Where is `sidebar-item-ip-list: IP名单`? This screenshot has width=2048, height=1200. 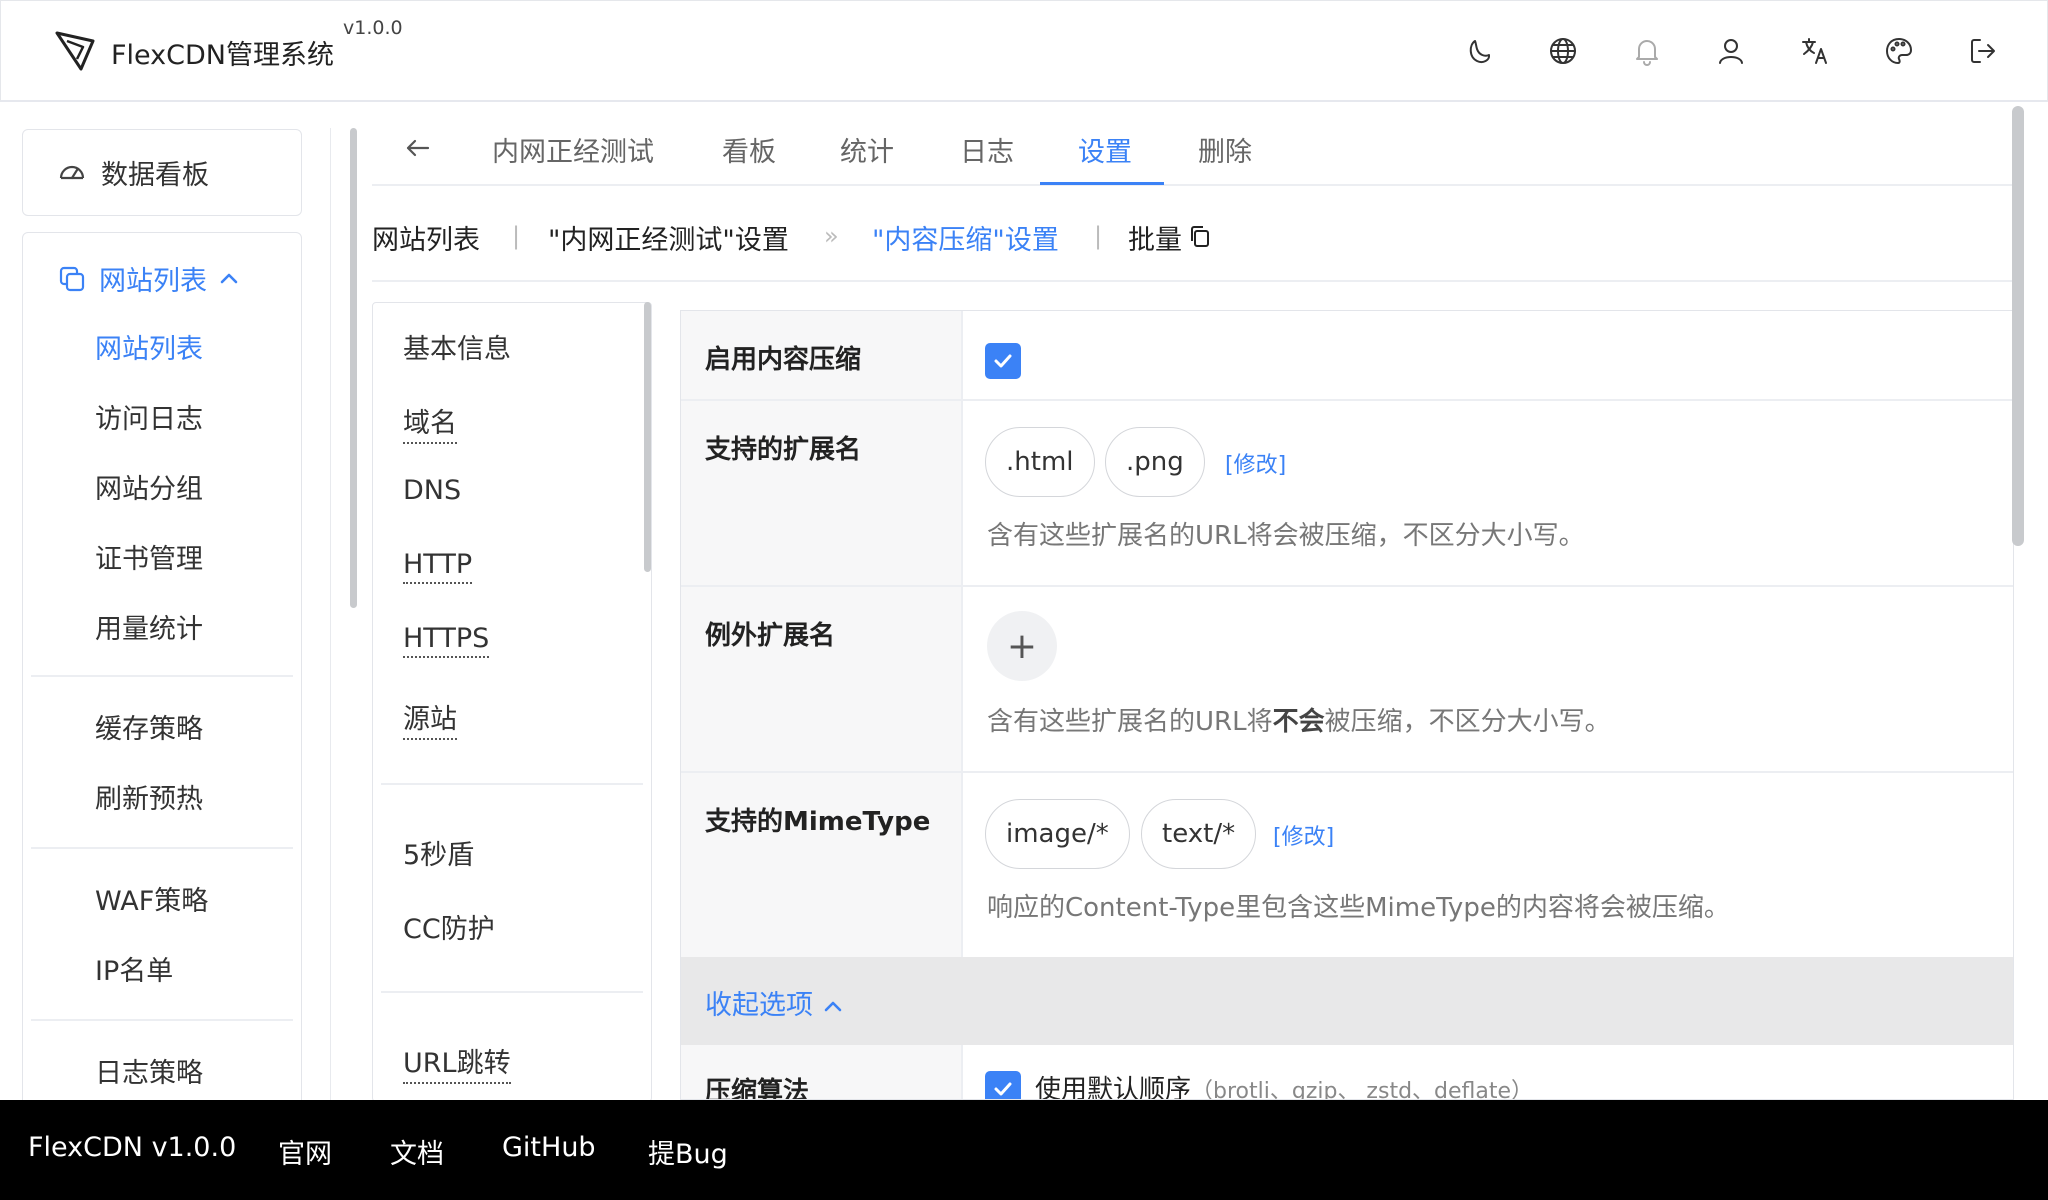
sidebar-item-ip-list: IP名单 is located at coordinates (134, 968).